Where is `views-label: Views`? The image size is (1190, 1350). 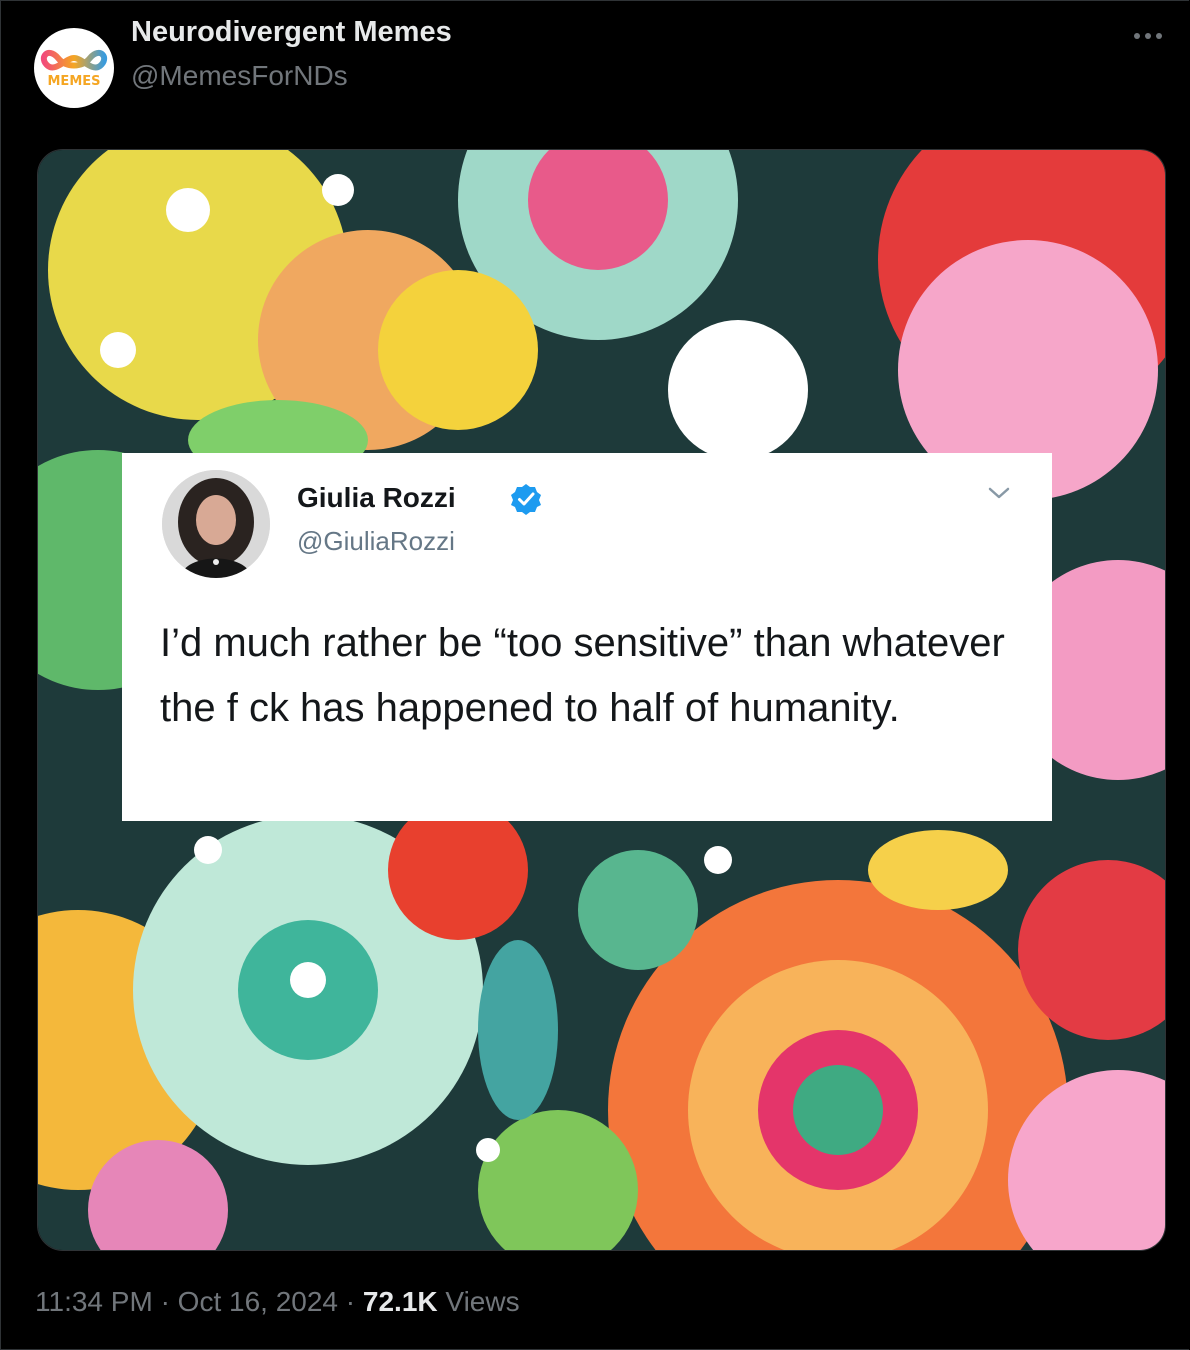
views-label: Views is located at coordinates (482, 1301).